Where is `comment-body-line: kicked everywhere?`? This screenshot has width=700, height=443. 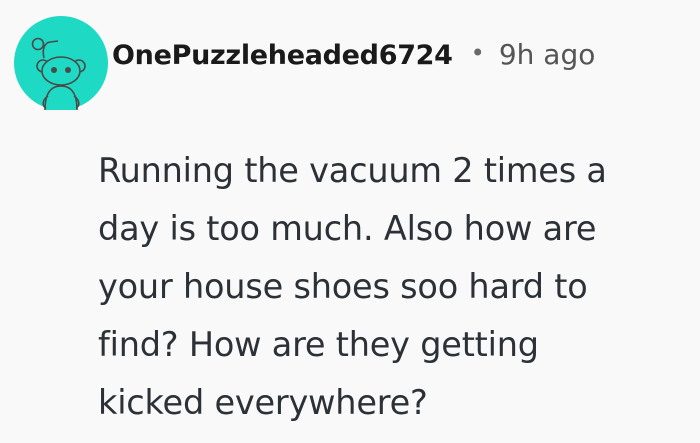 comment-body-line: kicked everywhere? is located at coordinates (263, 402).